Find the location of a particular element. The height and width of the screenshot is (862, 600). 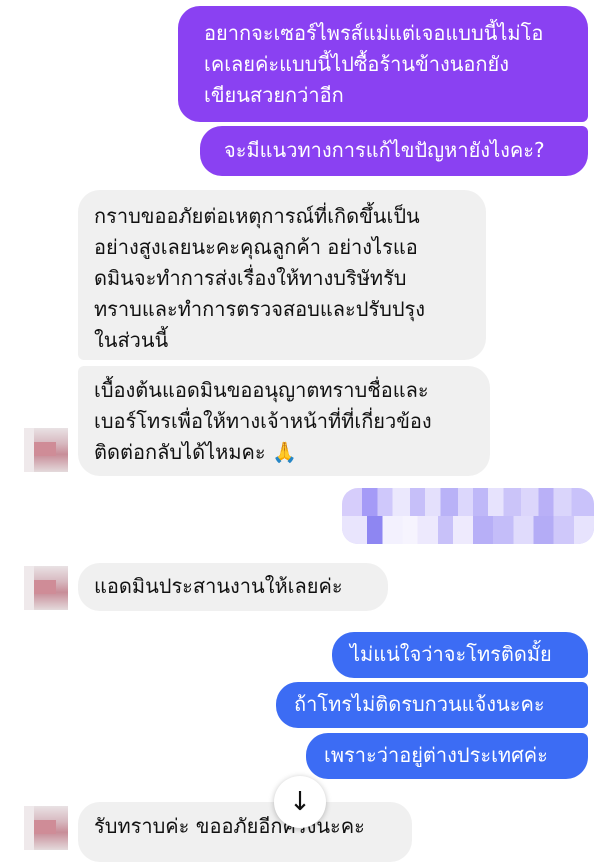

scroll-down-button: ↓ is located at coordinates (300, 802).